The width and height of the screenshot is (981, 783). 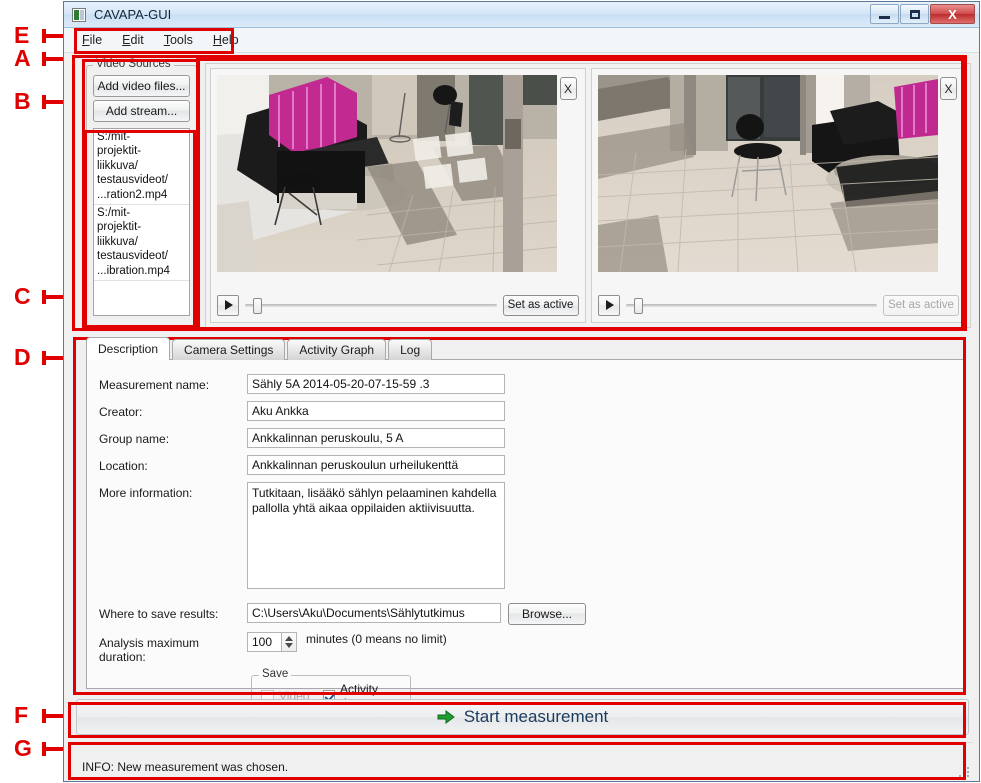 I want to click on video-controls-1: Set as active, so click(x=398, y=305).